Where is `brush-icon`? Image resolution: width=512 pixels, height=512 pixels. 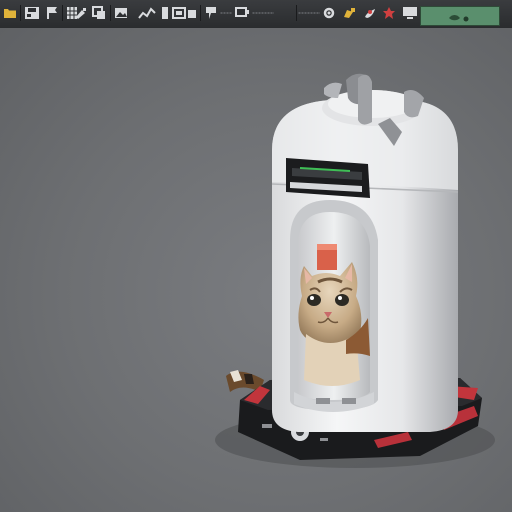 brush-icon is located at coordinates (81, 13).